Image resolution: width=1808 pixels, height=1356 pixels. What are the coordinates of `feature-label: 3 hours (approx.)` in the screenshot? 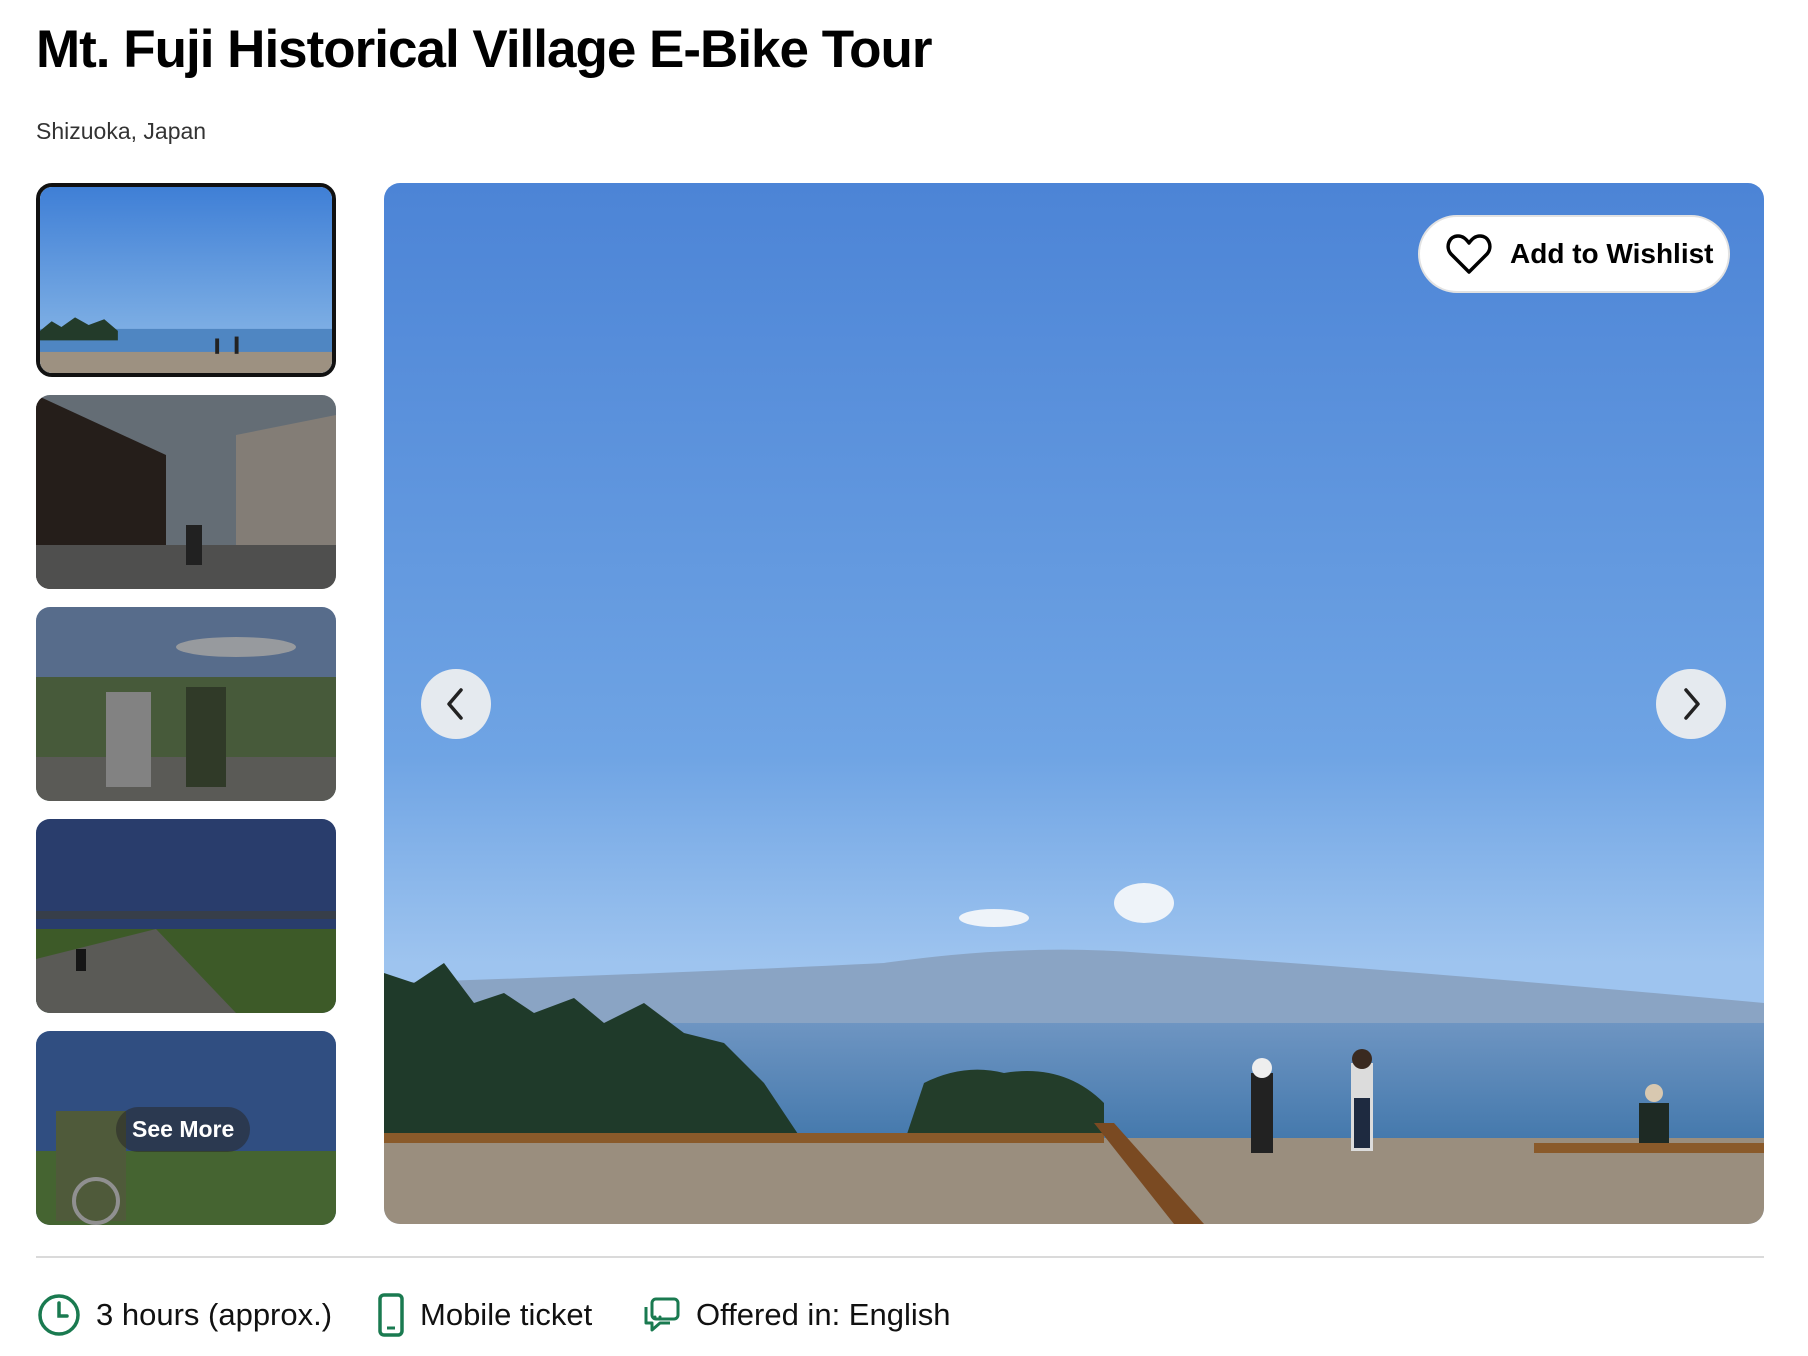 It's located at (214, 1314).